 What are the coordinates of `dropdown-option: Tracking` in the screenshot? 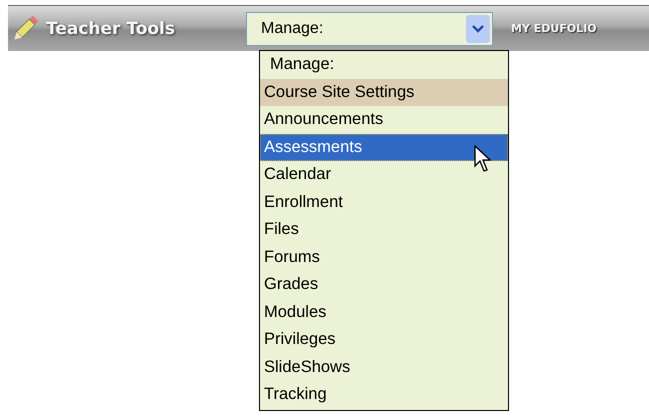 It's located at (384, 394).